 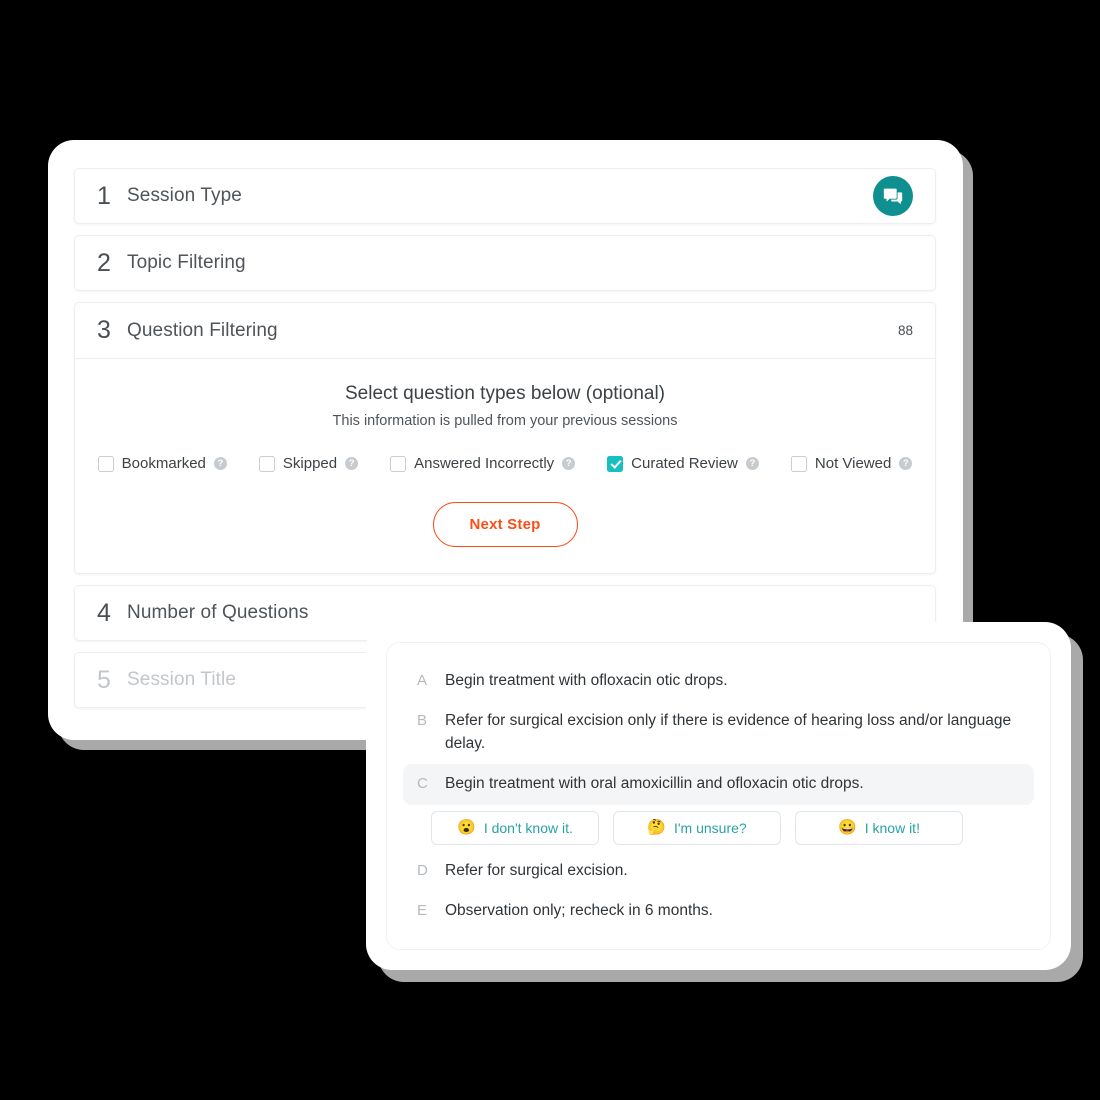 I want to click on help-icon-skipped: ?, so click(x=352, y=463).